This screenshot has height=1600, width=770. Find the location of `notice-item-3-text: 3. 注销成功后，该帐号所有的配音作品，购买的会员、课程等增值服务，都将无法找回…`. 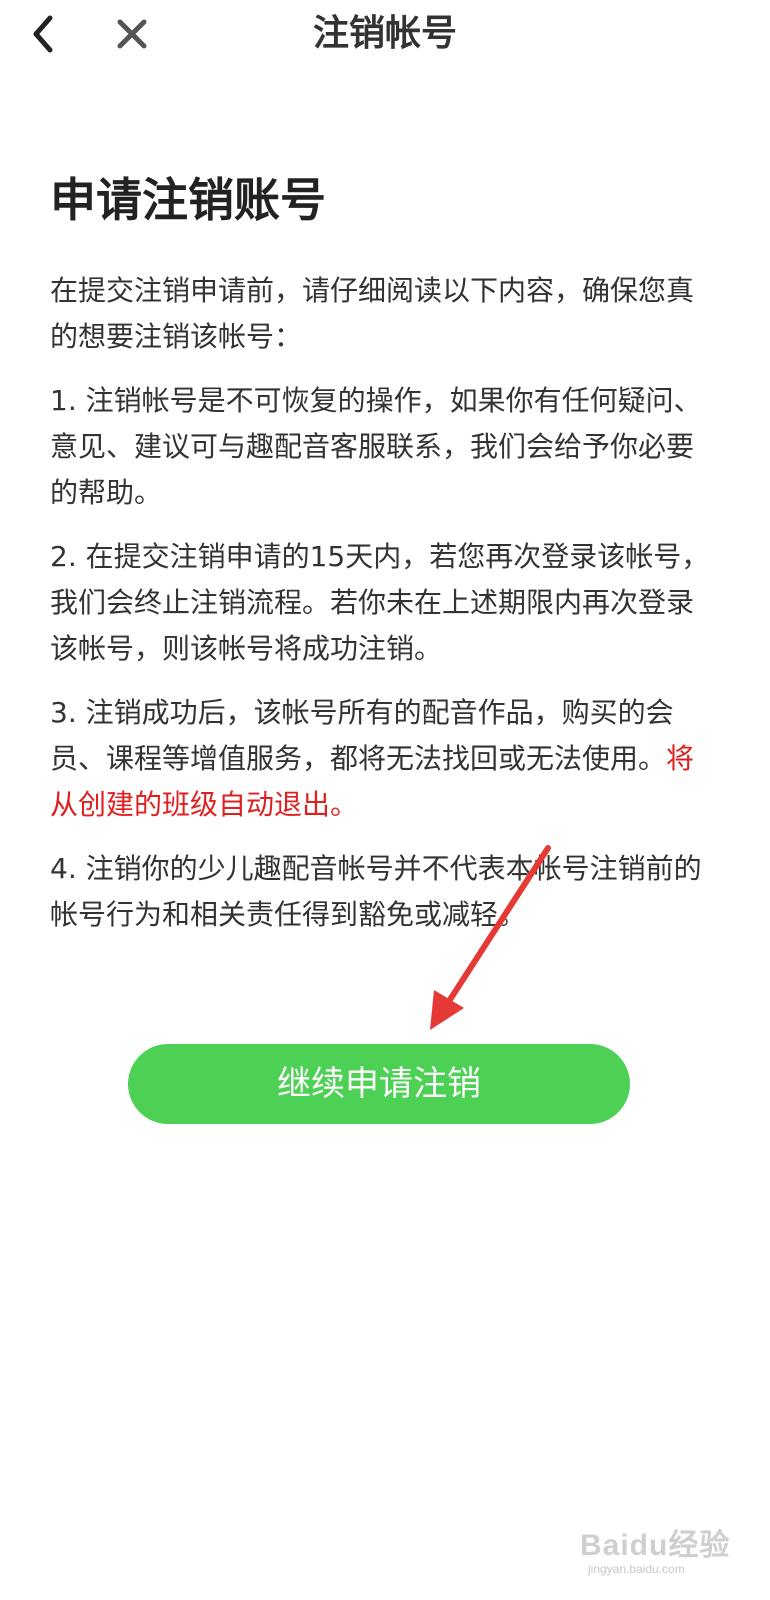

notice-item-3-text: 3. 注销成功后，该帐号所有的配音作品，购买的会员、课程等增值服务，都将无法找回… is located at coordinates (362, 735).